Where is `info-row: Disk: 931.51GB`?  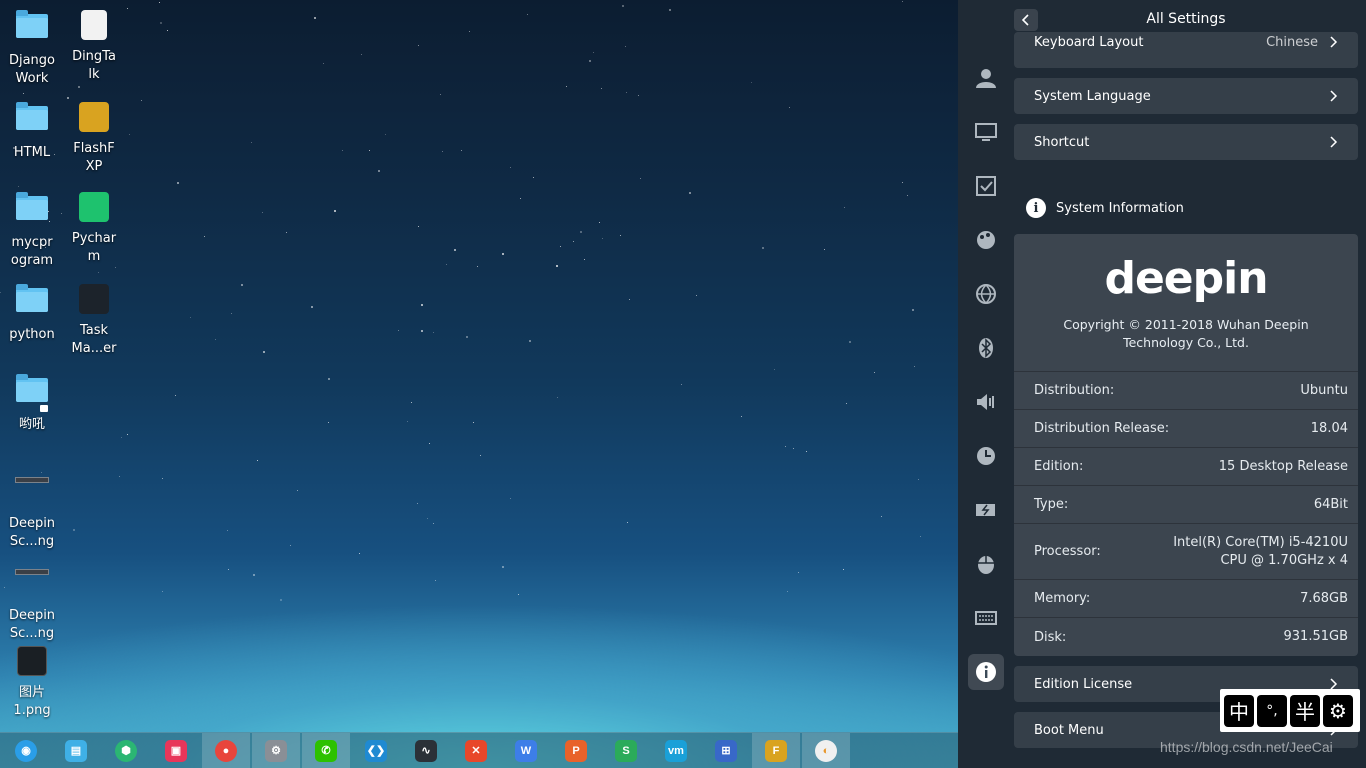 info-row: Disk: 931.51GB is located at coordinates (1186, 637).